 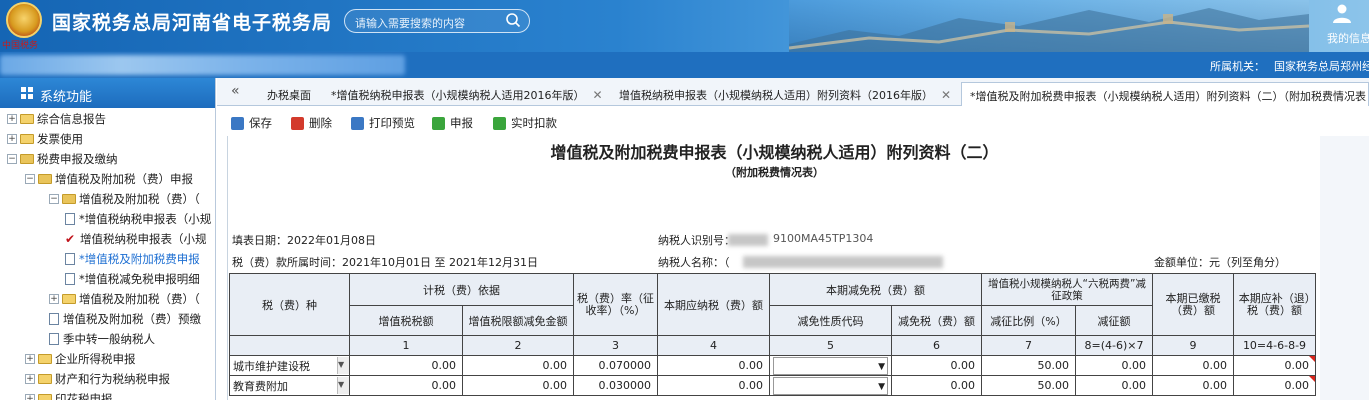 What do you see at coordinates (1067, 289) in the screenshot?
I see `header-six-tax: 增值税小规模纳税人“六税两费”减征政策` at bounding box center [1067, 289].